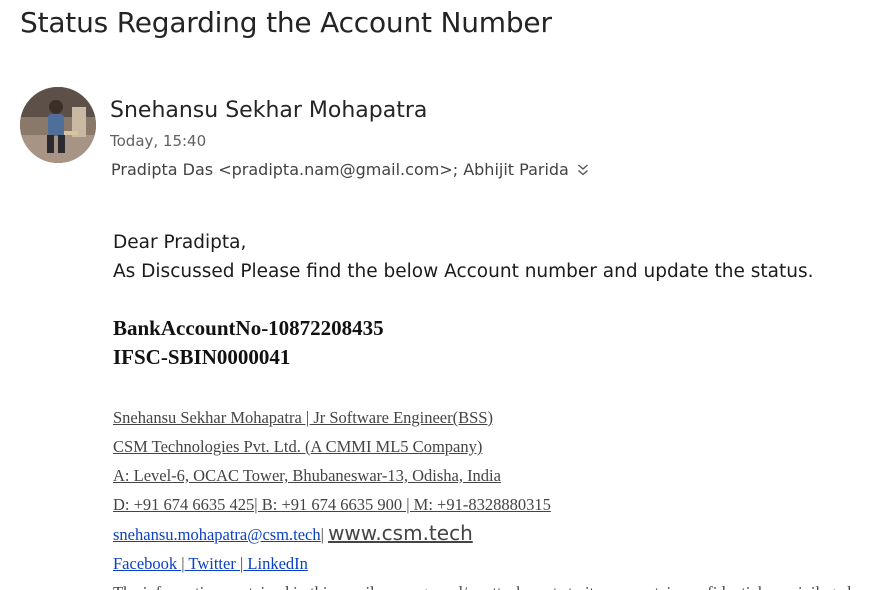 This screenshot has width=870, height=590. I want to click on greeting: Dear Pradipta,, so click(180, 242).